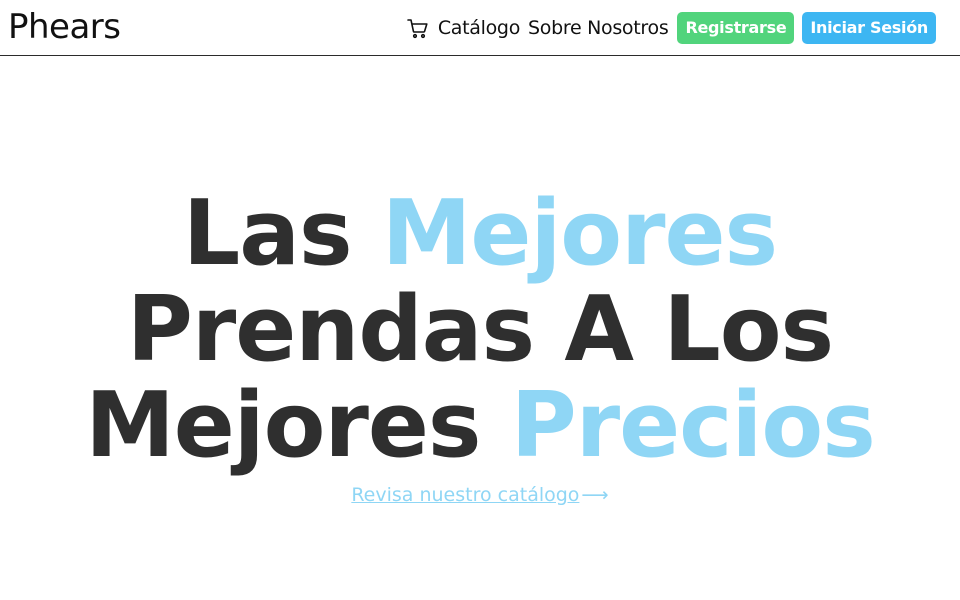  I want to click on catalog-cta: Revisa nuestro catálogo ⟶, so click(480, 495).